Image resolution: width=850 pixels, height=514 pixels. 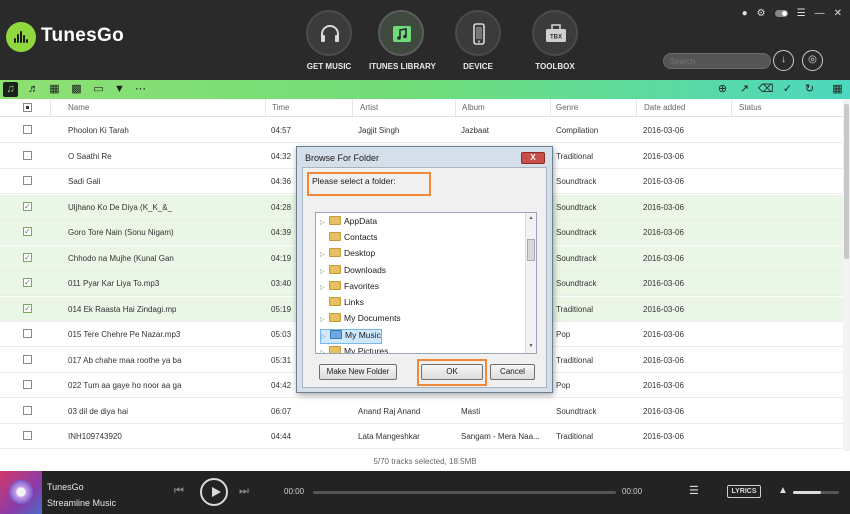 I want to click on select-all-checkbox, so click(x=27, y=107).